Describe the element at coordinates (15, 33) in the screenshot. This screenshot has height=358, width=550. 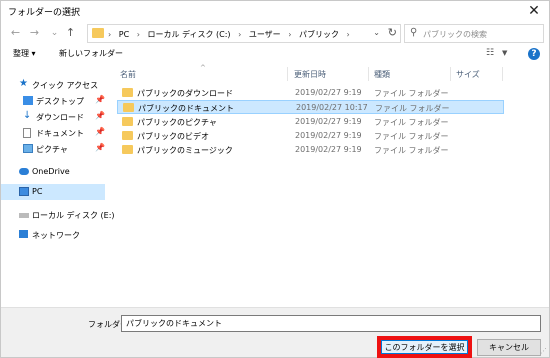
I see `back-arrow-icon: ←` at that location.